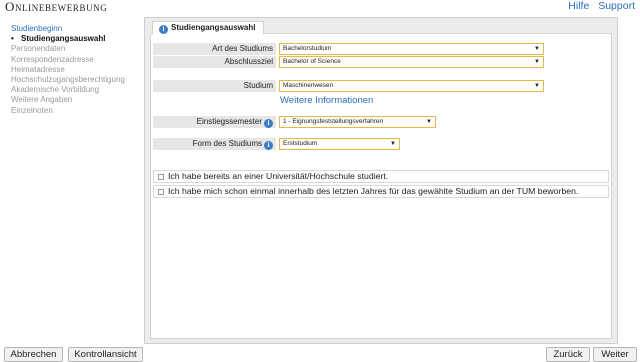 This screenshot has width=640, height=362. I want to click on art-des-studiums-row: Art des Studiums Bachelorstudium ▼, so click(353, 49).